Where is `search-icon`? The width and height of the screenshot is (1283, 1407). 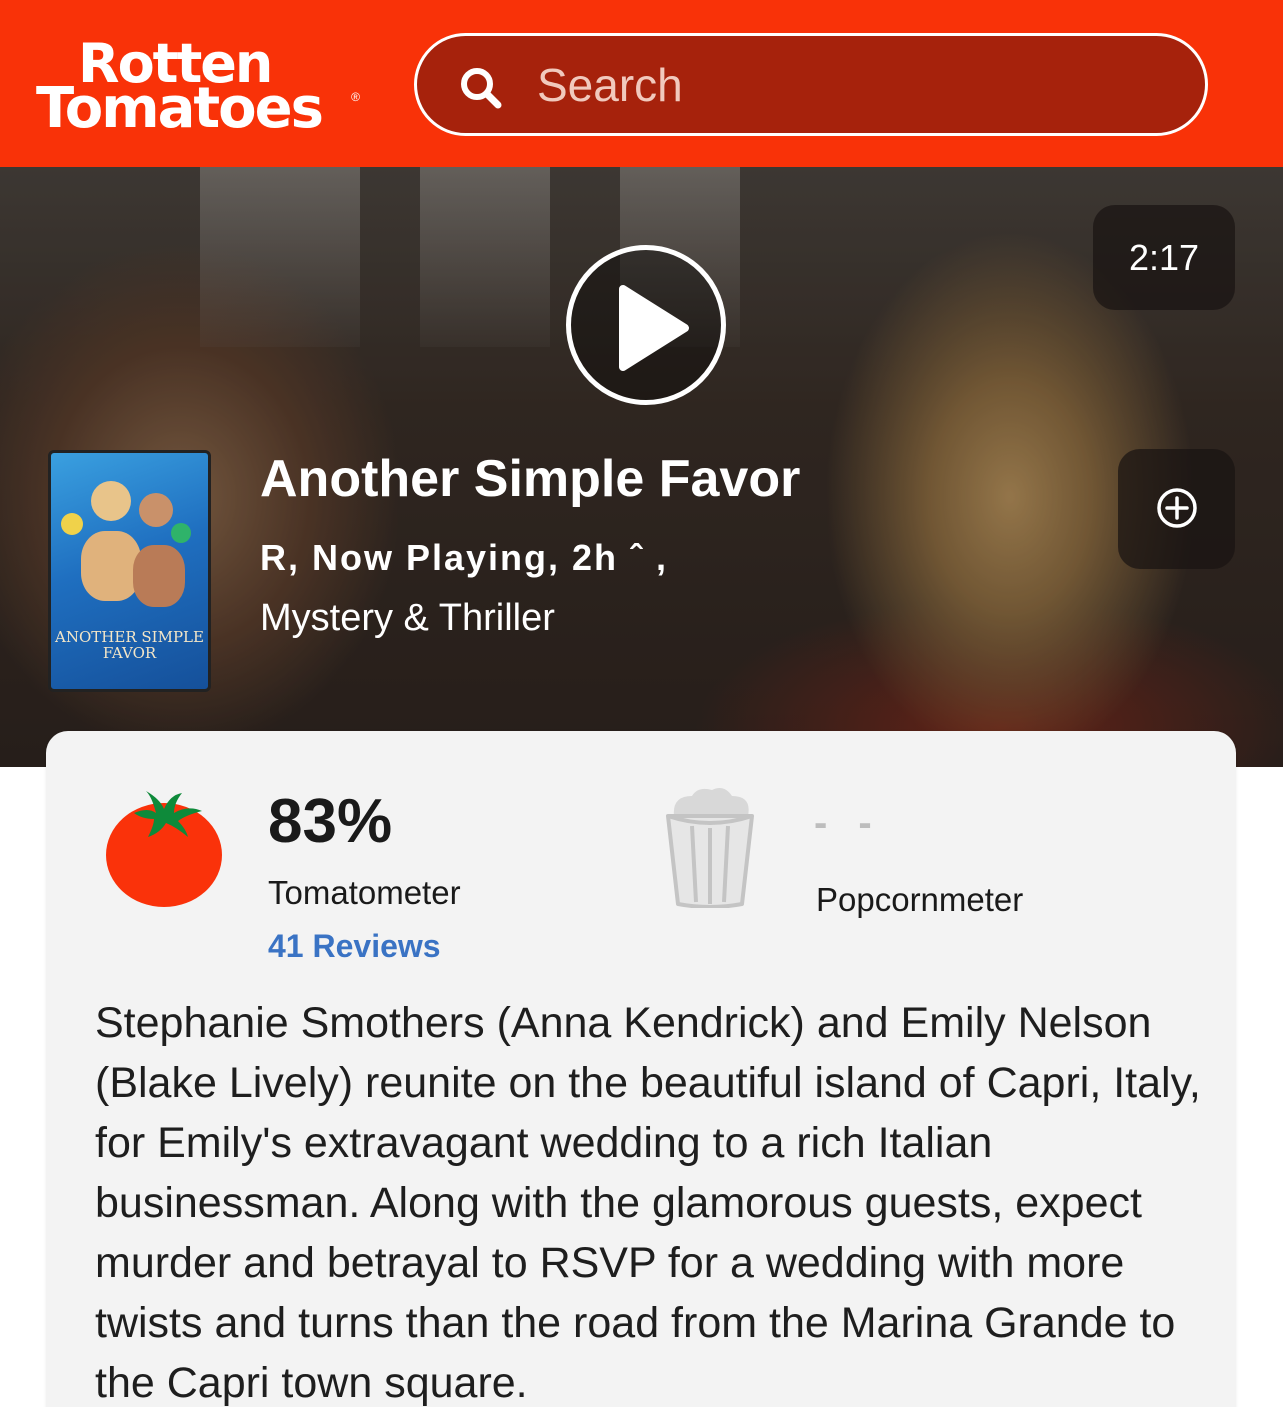 search-icon is located at coordinates (481, 88).